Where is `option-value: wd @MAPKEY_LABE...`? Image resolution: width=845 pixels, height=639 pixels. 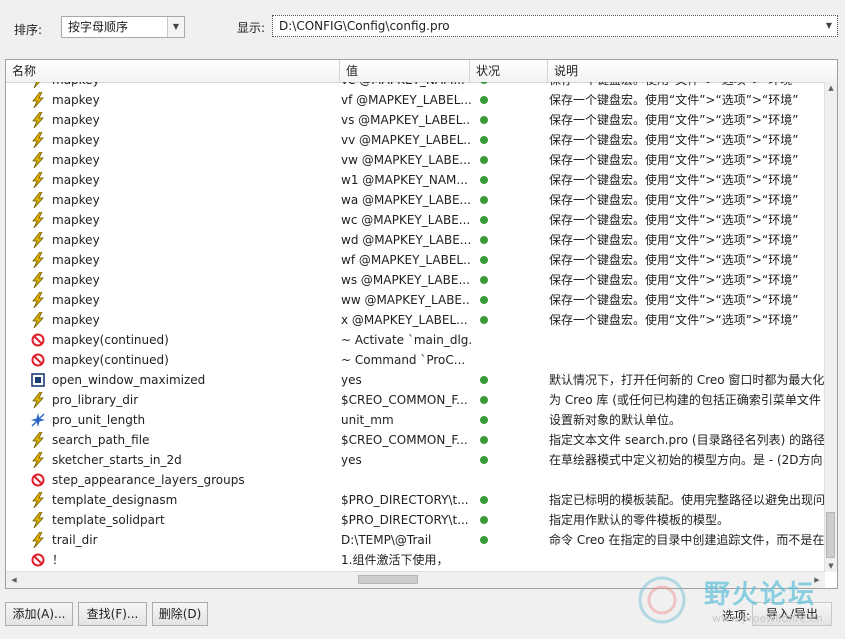 option-value: wd @MAPKEY_LABE... is located at coordinates (406, 240).